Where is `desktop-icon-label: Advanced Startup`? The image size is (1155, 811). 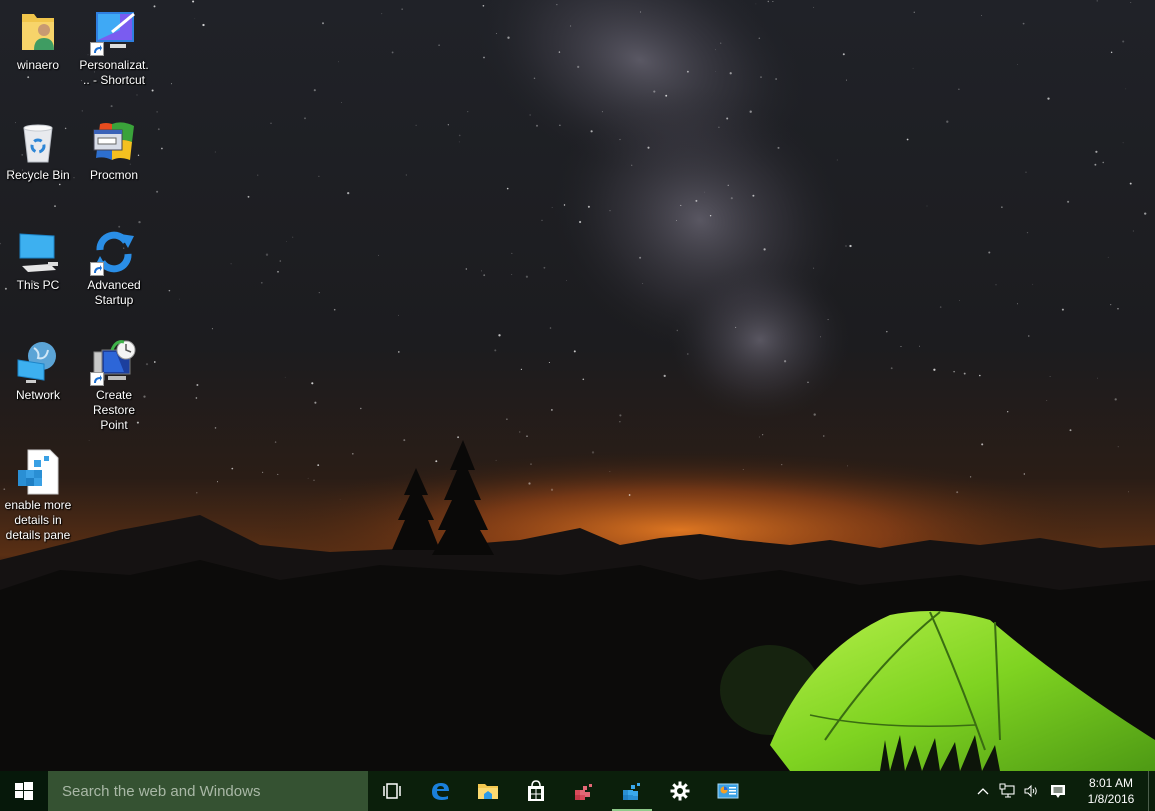 desktop-icon-label: Advanced Startup is located at coordinates (114, 292).